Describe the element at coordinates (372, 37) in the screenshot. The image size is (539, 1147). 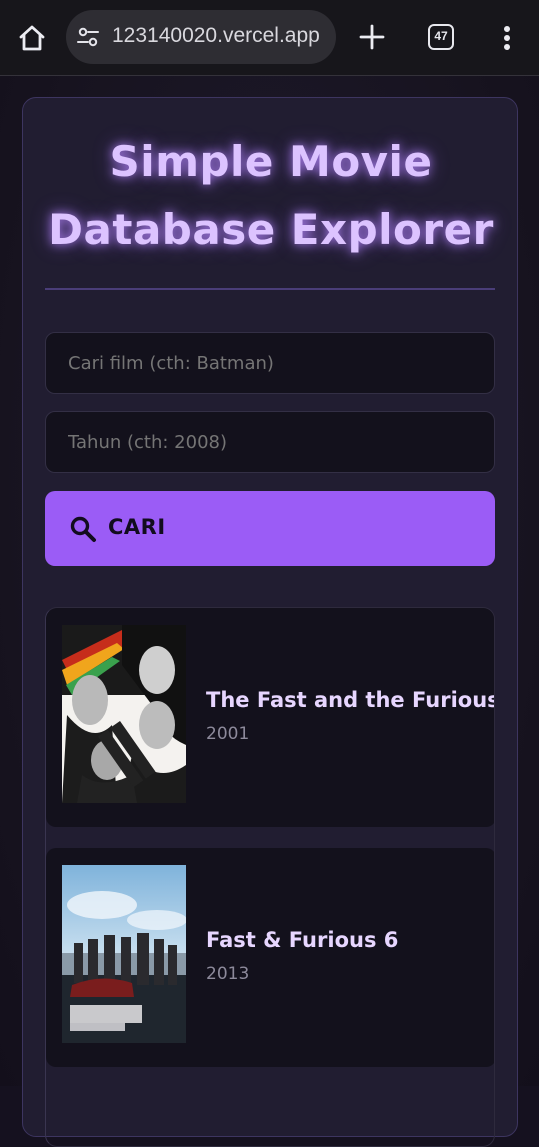
I see `new-tab-icon` at that location.